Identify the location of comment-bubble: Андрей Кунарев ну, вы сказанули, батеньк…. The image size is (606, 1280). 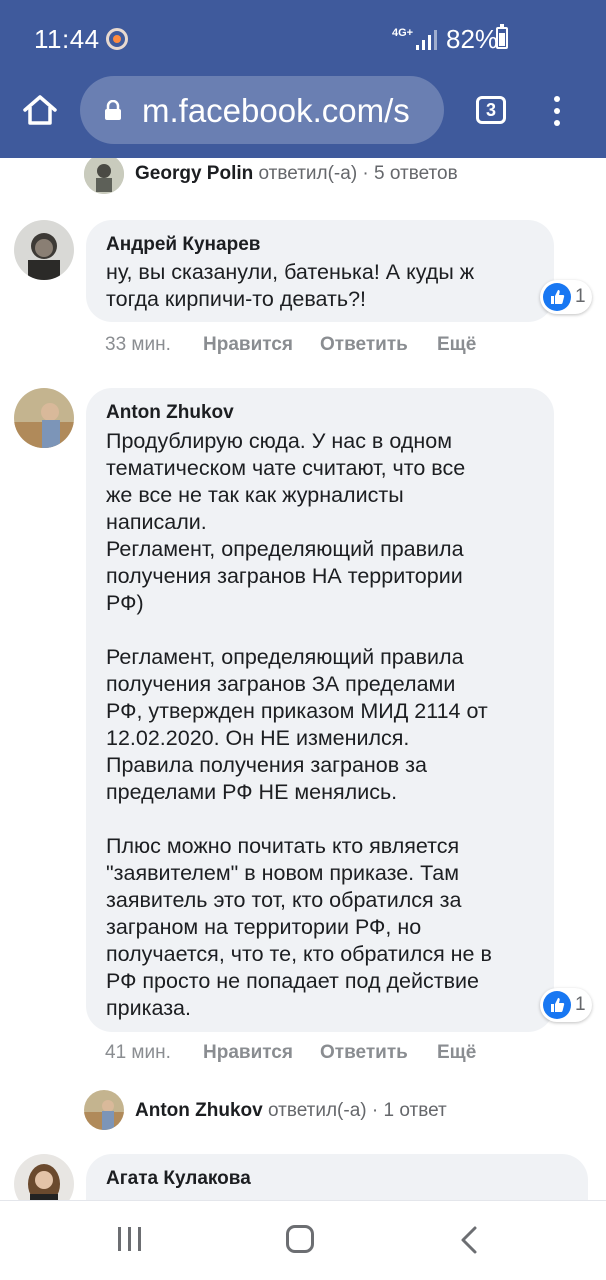
(320, 271).